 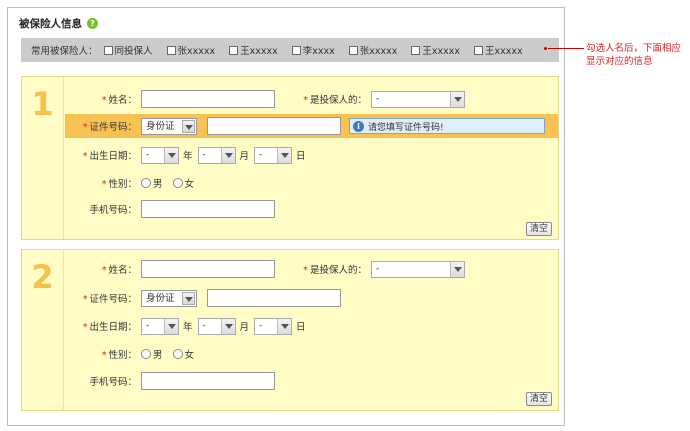 What do you see at coordinates (566, 48) in the screenshot?
I see `annotation-arrow` at bounding box center [566, 48].